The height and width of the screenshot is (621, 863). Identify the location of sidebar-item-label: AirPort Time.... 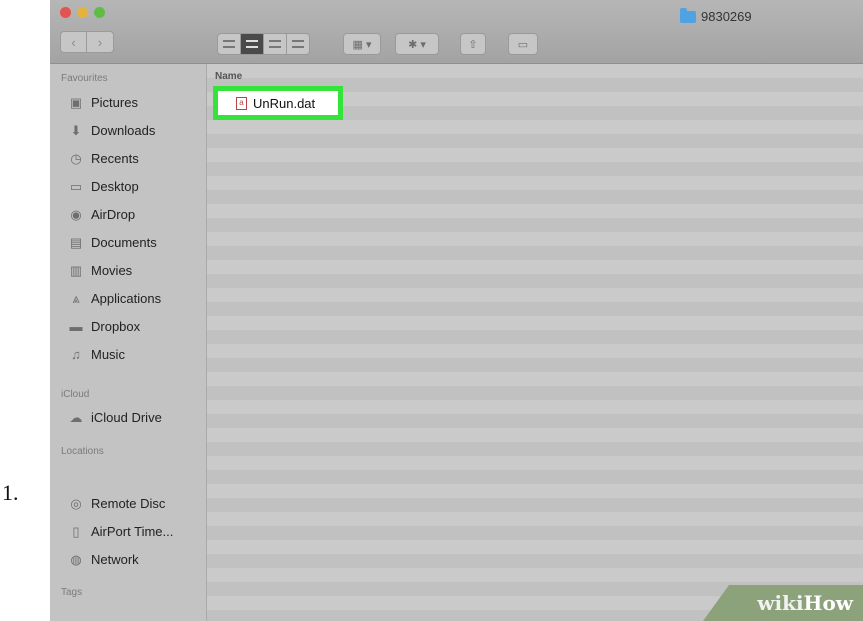
(132, 531).